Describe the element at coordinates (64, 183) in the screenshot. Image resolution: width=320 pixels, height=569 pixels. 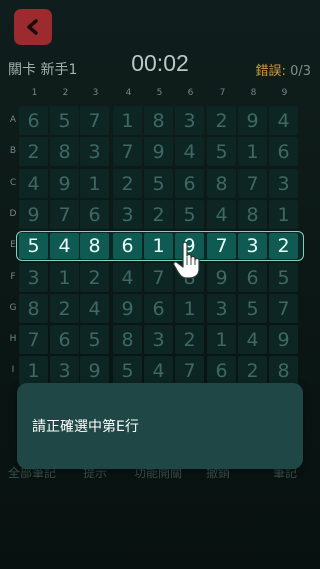
I see `cell-C2: 9` at that location.